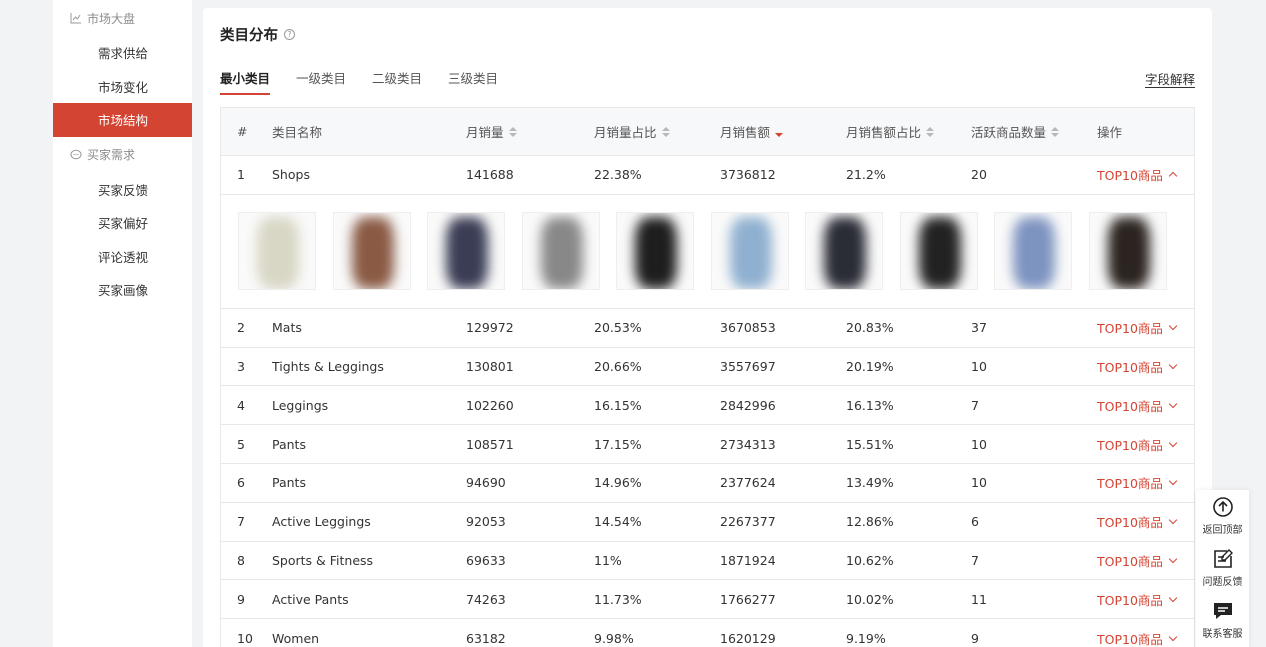 The width and height of the screenshot is (1266, 647). What do you see at coordinates (328, 366) in the screenshot?
I see `cell-category-name: Tights & Leggings` at bounding box center [328, 366].